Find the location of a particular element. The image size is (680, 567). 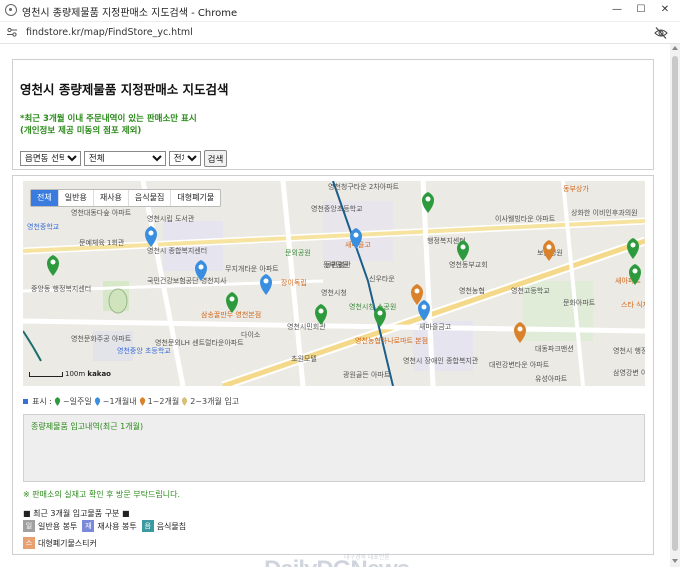

vertical-scrollbar is located at coordinates (675, 305).